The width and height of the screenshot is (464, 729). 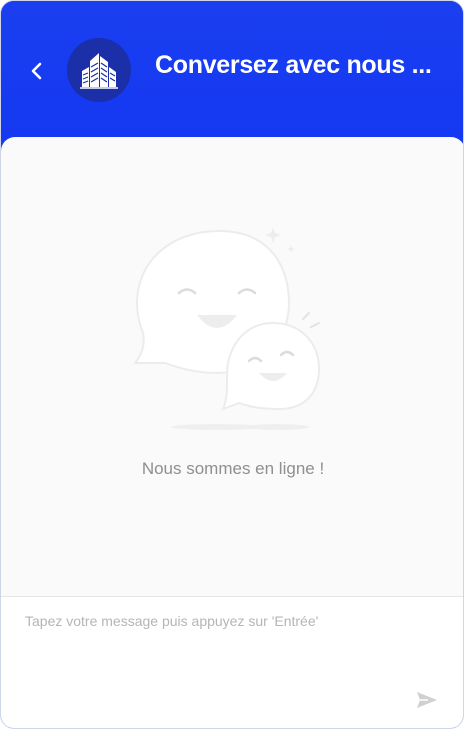 I want to click on send-button, so click(x=427, y=700).